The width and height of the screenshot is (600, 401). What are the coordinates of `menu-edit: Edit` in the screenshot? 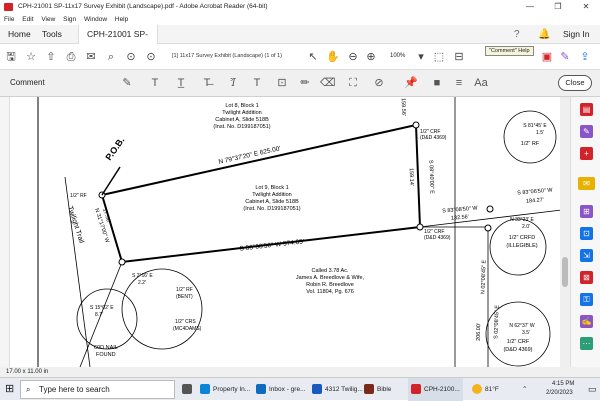 It's located at (27, 19).